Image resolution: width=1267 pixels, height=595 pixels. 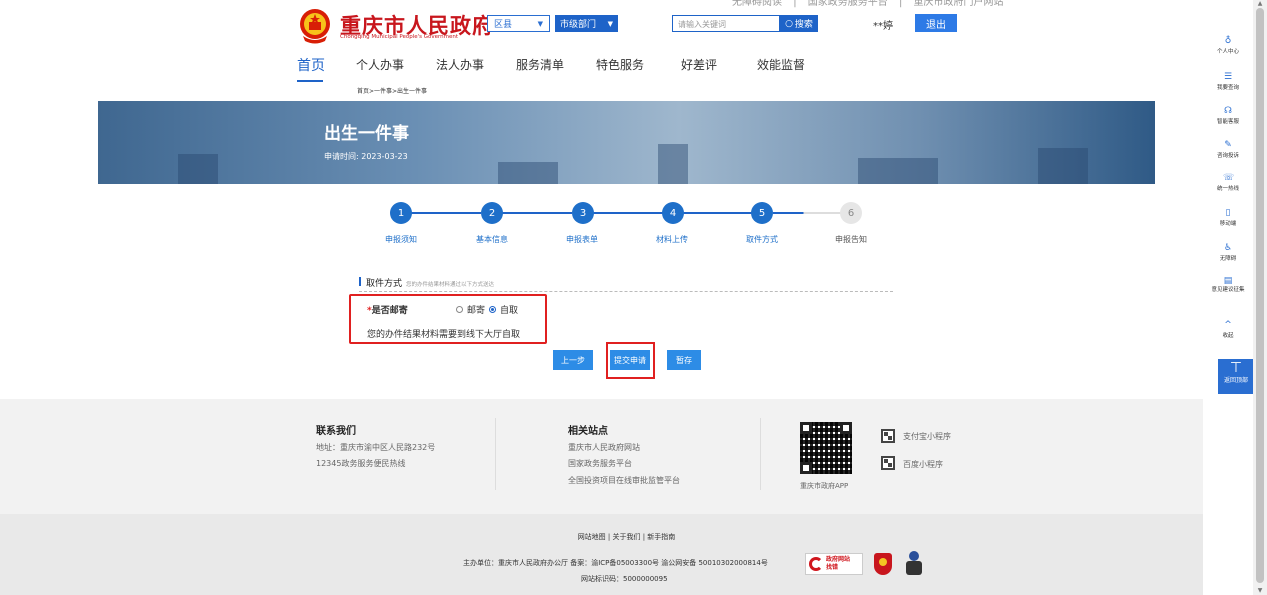 What do you see at coordinates (1236, 368) in the screenshot?
I see `arrow-up-icon: ⊤` at bounding box center [1236, 368].